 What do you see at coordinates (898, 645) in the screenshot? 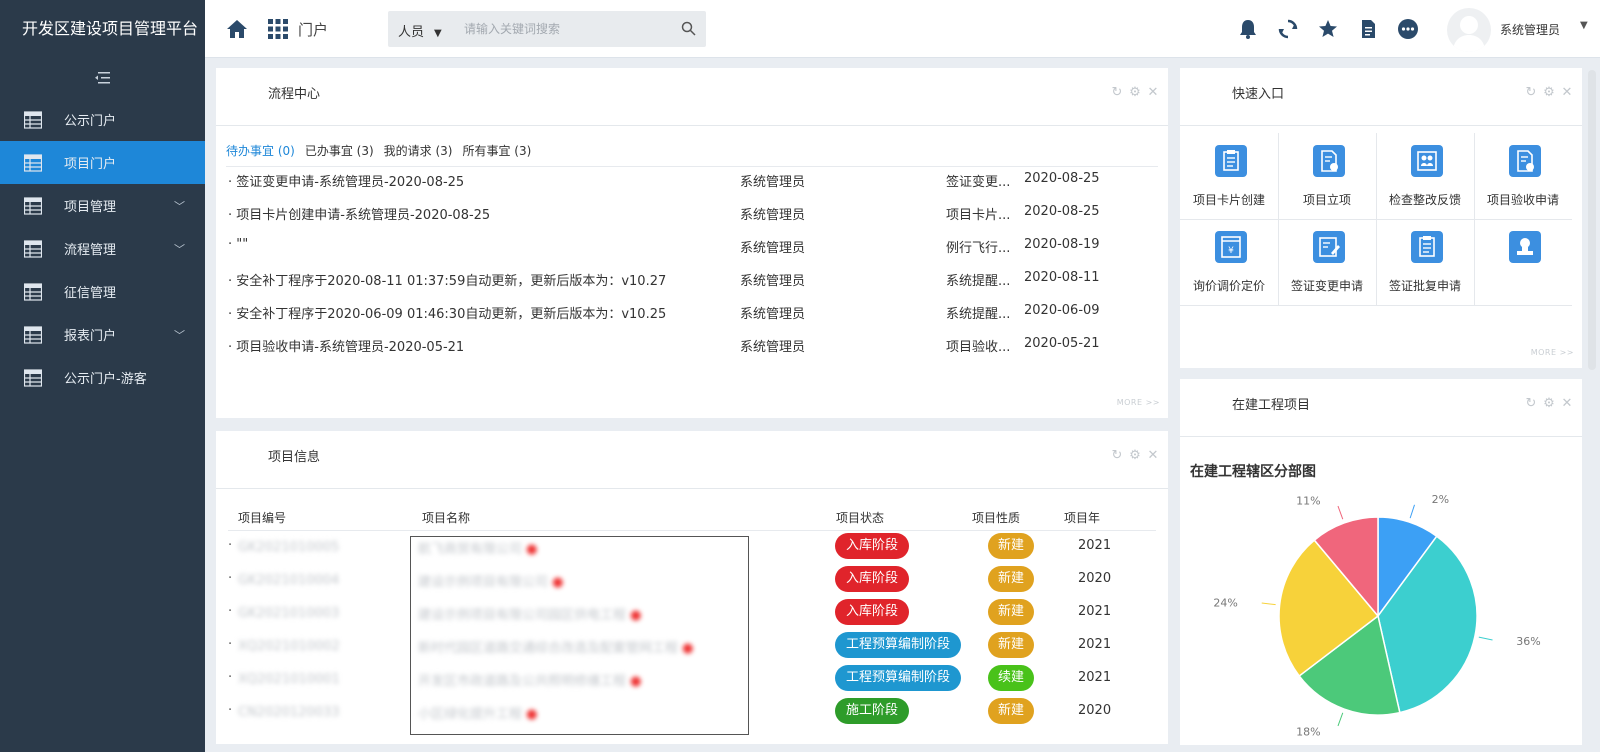
I see `status-badge: 工程预算编制阶段` at bounding box center [898, 645].